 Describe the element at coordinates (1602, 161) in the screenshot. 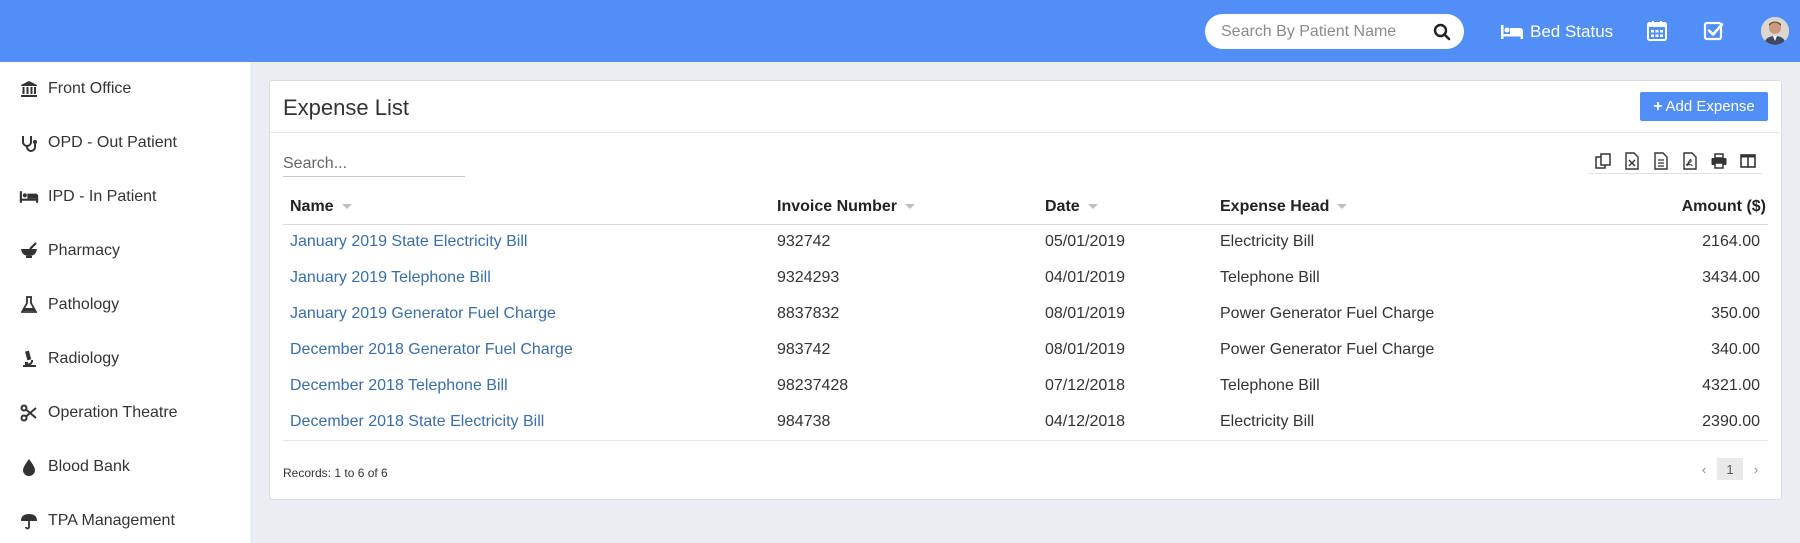

I see `copy-icon` at that location.